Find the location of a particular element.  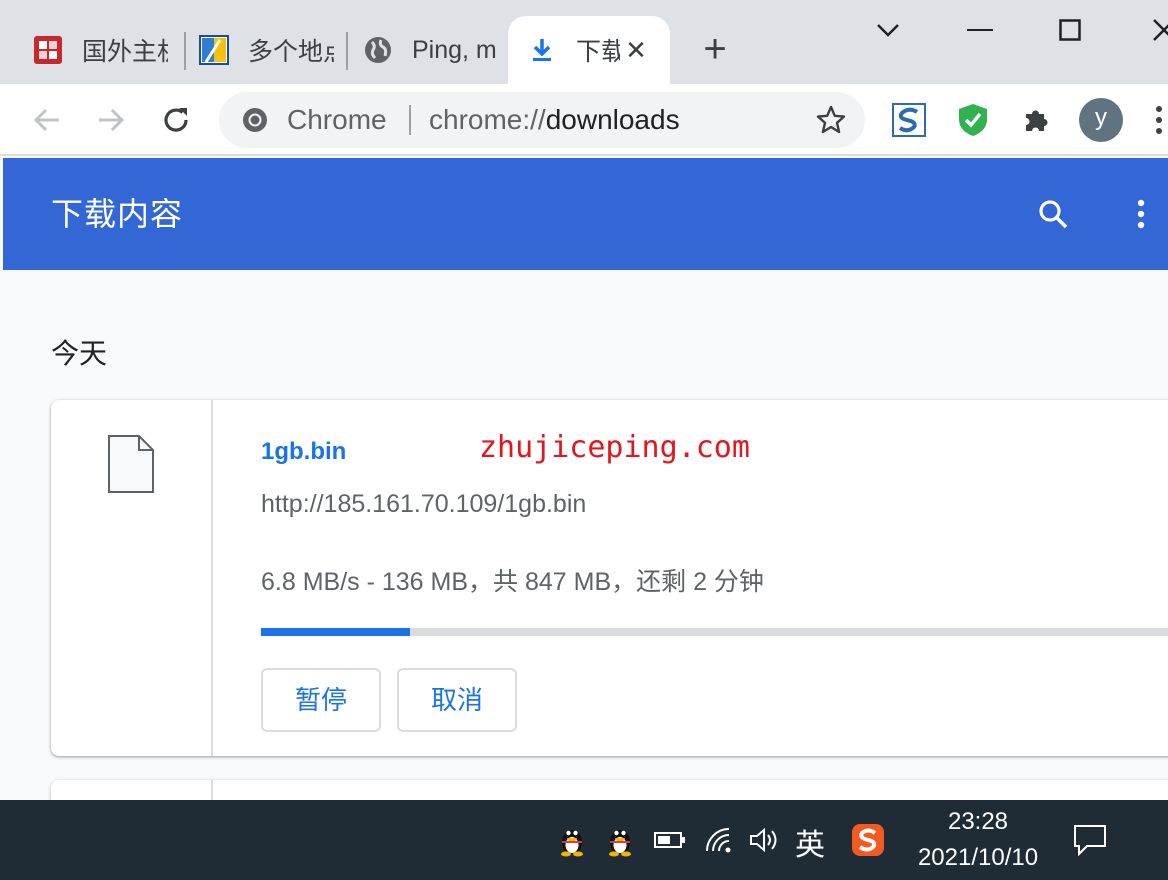

tab-4-title: 下载 is located at coordinates (598, 52).